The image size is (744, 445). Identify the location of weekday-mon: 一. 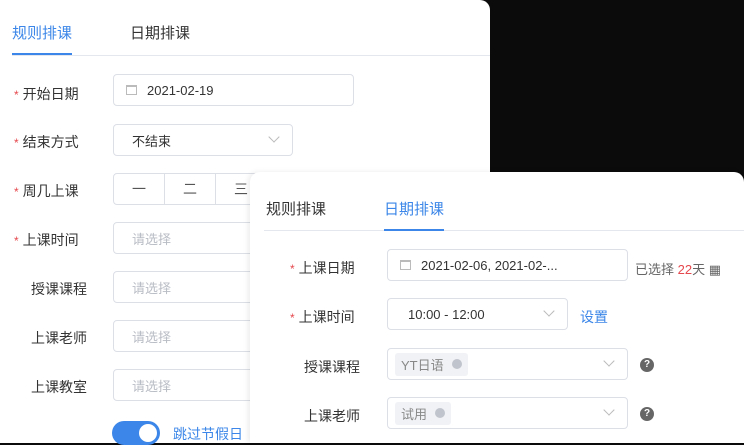
(139, 189).